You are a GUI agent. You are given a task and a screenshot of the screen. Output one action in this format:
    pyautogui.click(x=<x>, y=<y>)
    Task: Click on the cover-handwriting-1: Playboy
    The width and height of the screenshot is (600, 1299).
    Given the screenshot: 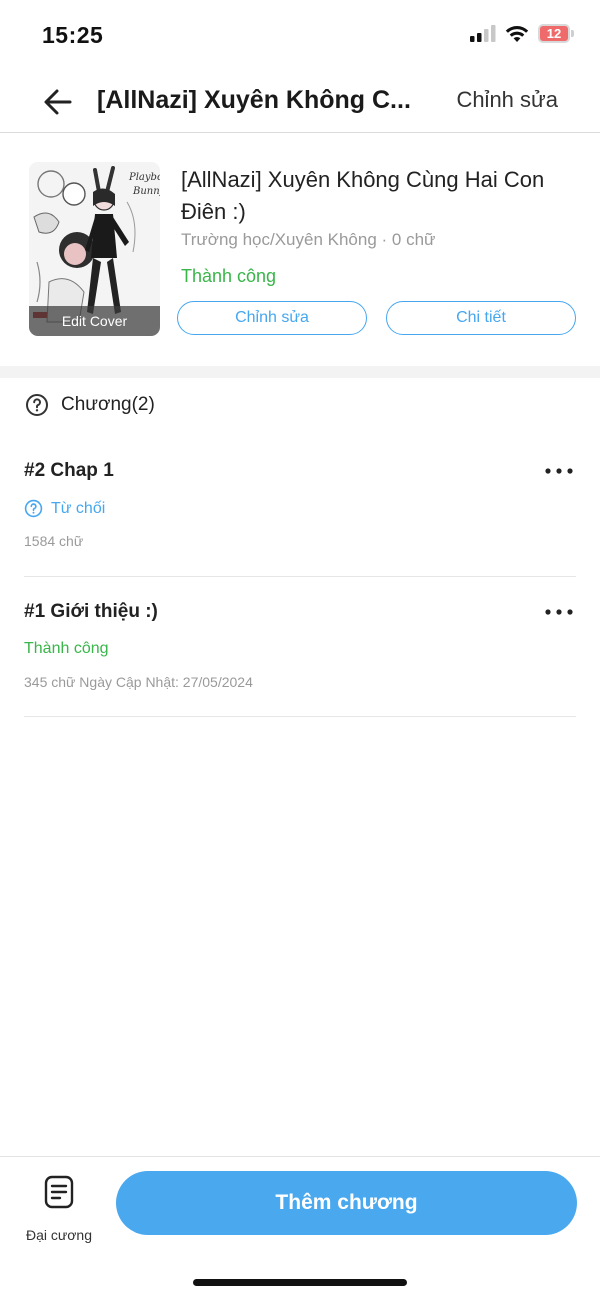 What is the action you would take?
    pyautogui.click(x=144, y=177)
    